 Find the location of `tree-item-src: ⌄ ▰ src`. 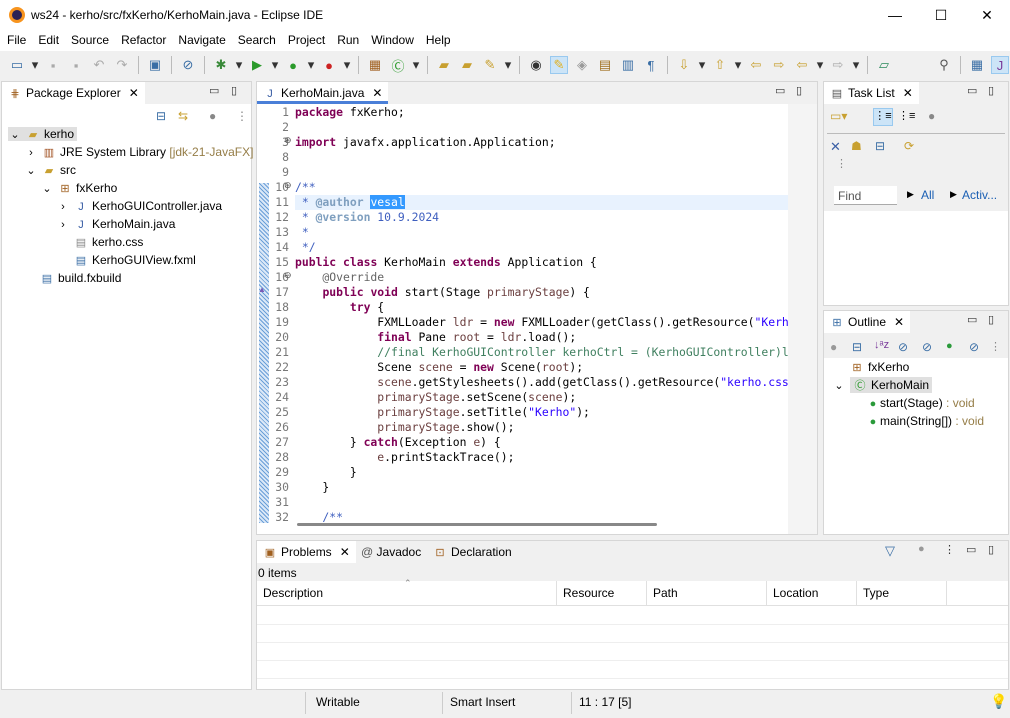

tree-item-src: ⌄ ▰ src is located at coordinates (50, 170).